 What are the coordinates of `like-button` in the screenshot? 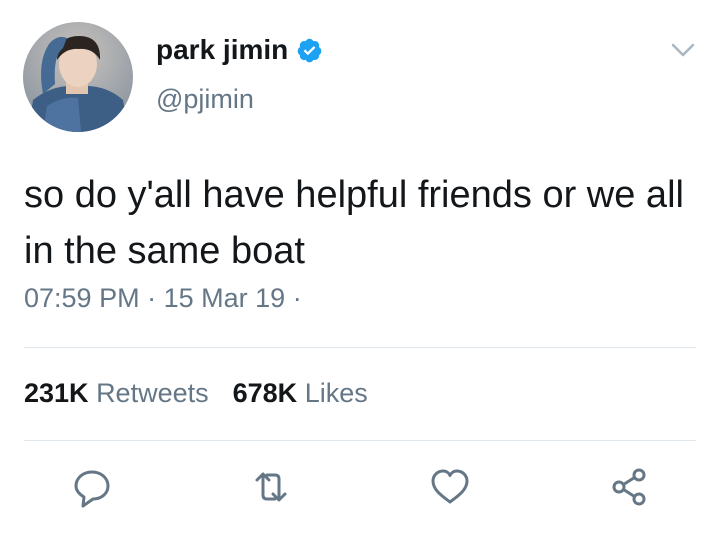 It's located at (450, 487).